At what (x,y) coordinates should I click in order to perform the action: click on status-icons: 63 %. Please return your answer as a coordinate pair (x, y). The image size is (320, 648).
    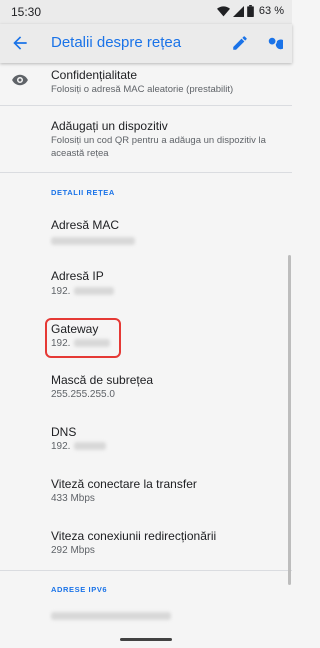
    Looking at the image, I should click on (250, 11).